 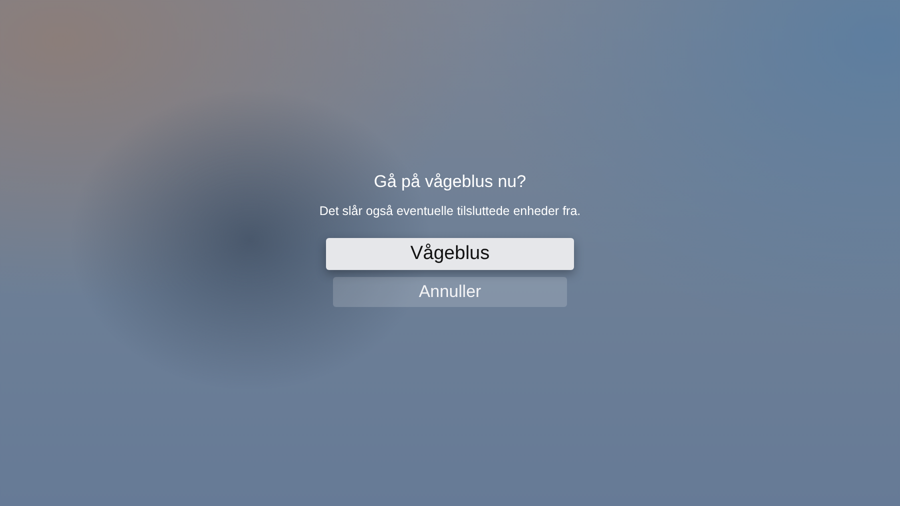 I want to click on dialog-message: Det slår også eventuelle tilsluttede enheder fra., so click(x=450, y=211).